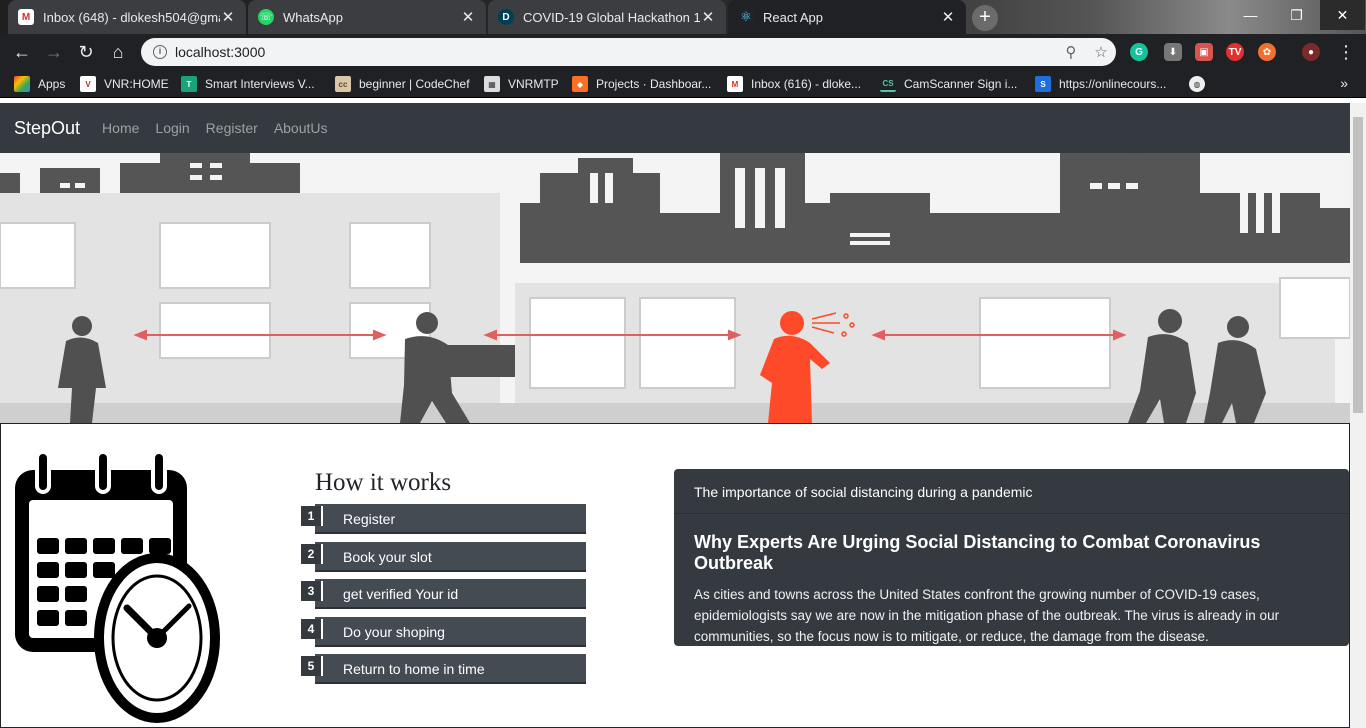  What do you see at coordinates (86, 52) in the screenshot?
I see `reload-button: ↻` at bounding box center [86, 52].